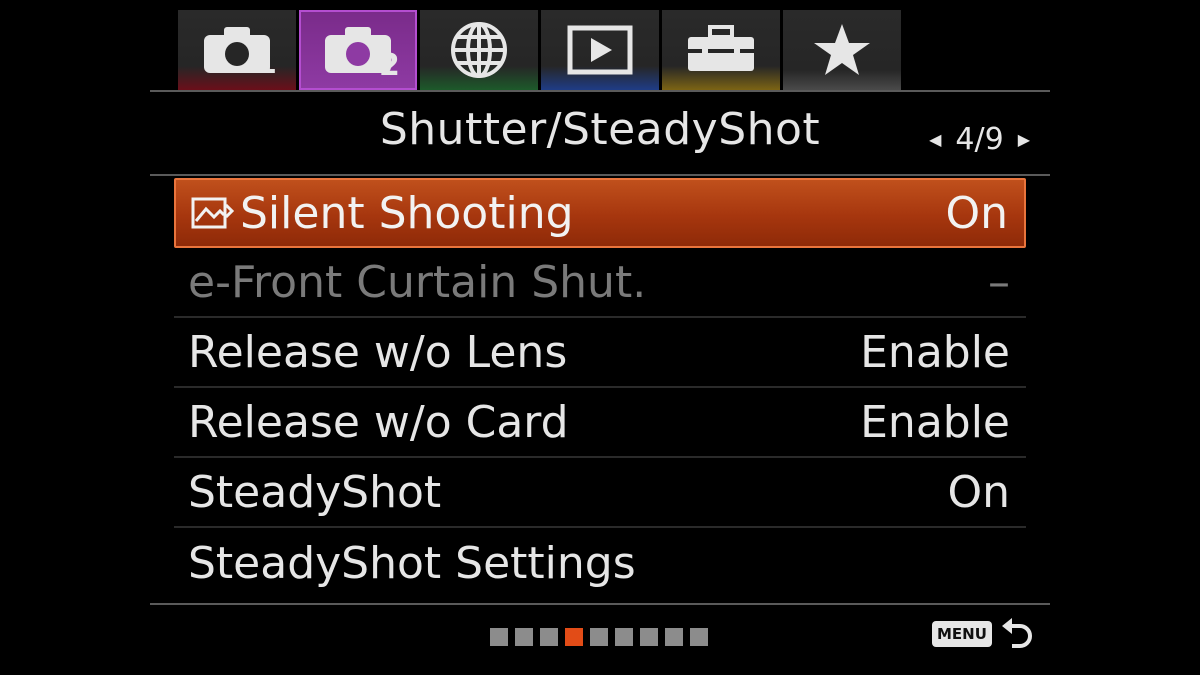  Describe the element at coordinates (1016, 633) in the screenshot. I see `return-arrow-icon` at that location.